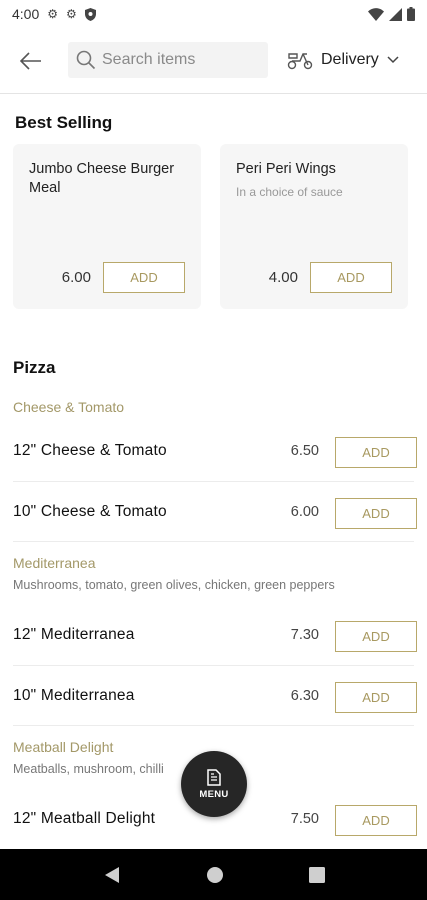 Image resolution: width=427 pixels, height=900 pixels. I want to click on card-name: Jumbo Cheese Burger Meal, so click(102, 178).